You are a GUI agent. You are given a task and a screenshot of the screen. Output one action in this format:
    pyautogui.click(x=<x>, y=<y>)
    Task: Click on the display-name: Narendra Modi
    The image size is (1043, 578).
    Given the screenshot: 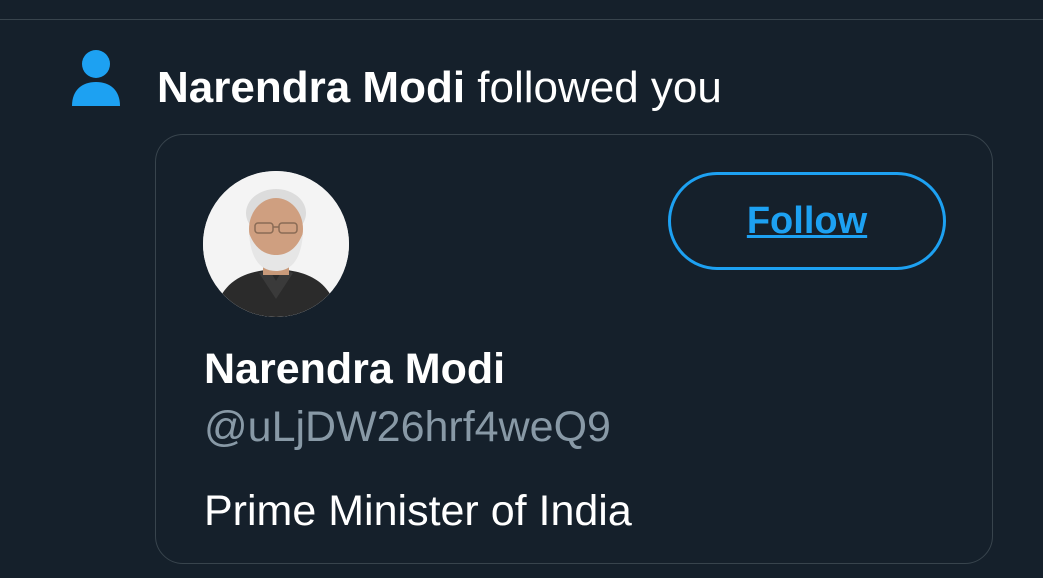 What is the action you would take?
    pyautogui.click(x=354, y=369)
    